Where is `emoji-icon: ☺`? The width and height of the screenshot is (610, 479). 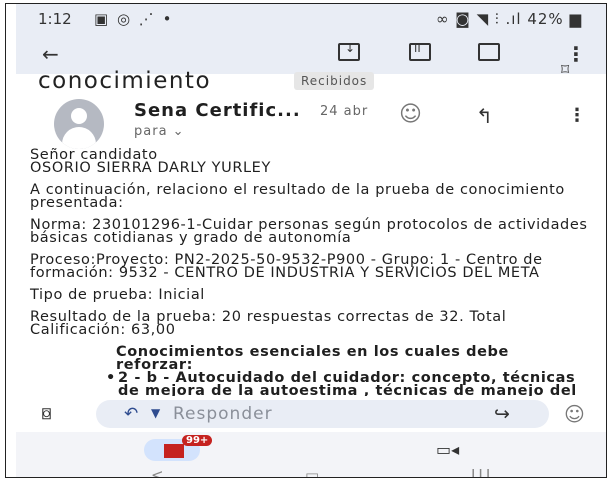
emoji-icon: ☺ is located at coordinates (574, 414).